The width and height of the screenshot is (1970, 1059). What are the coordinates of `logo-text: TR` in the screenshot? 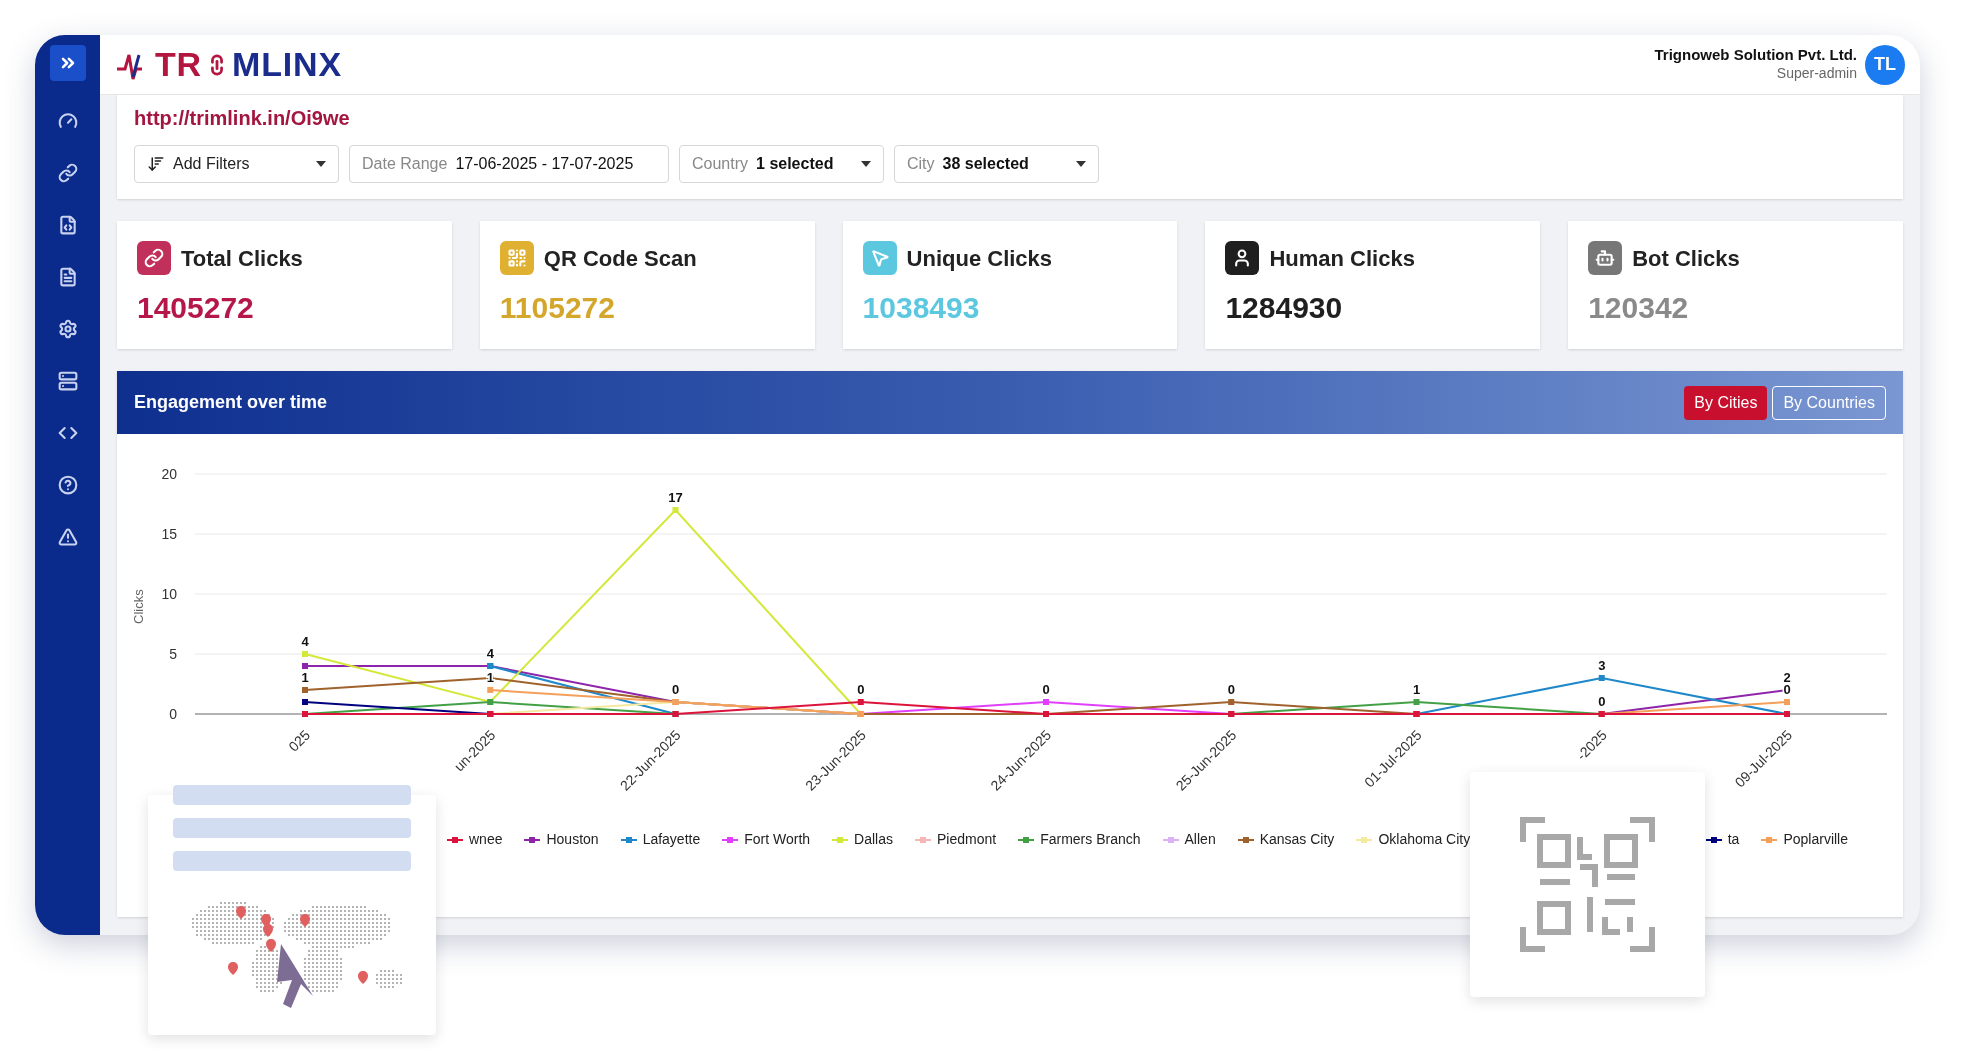 It's located at (179, 64).